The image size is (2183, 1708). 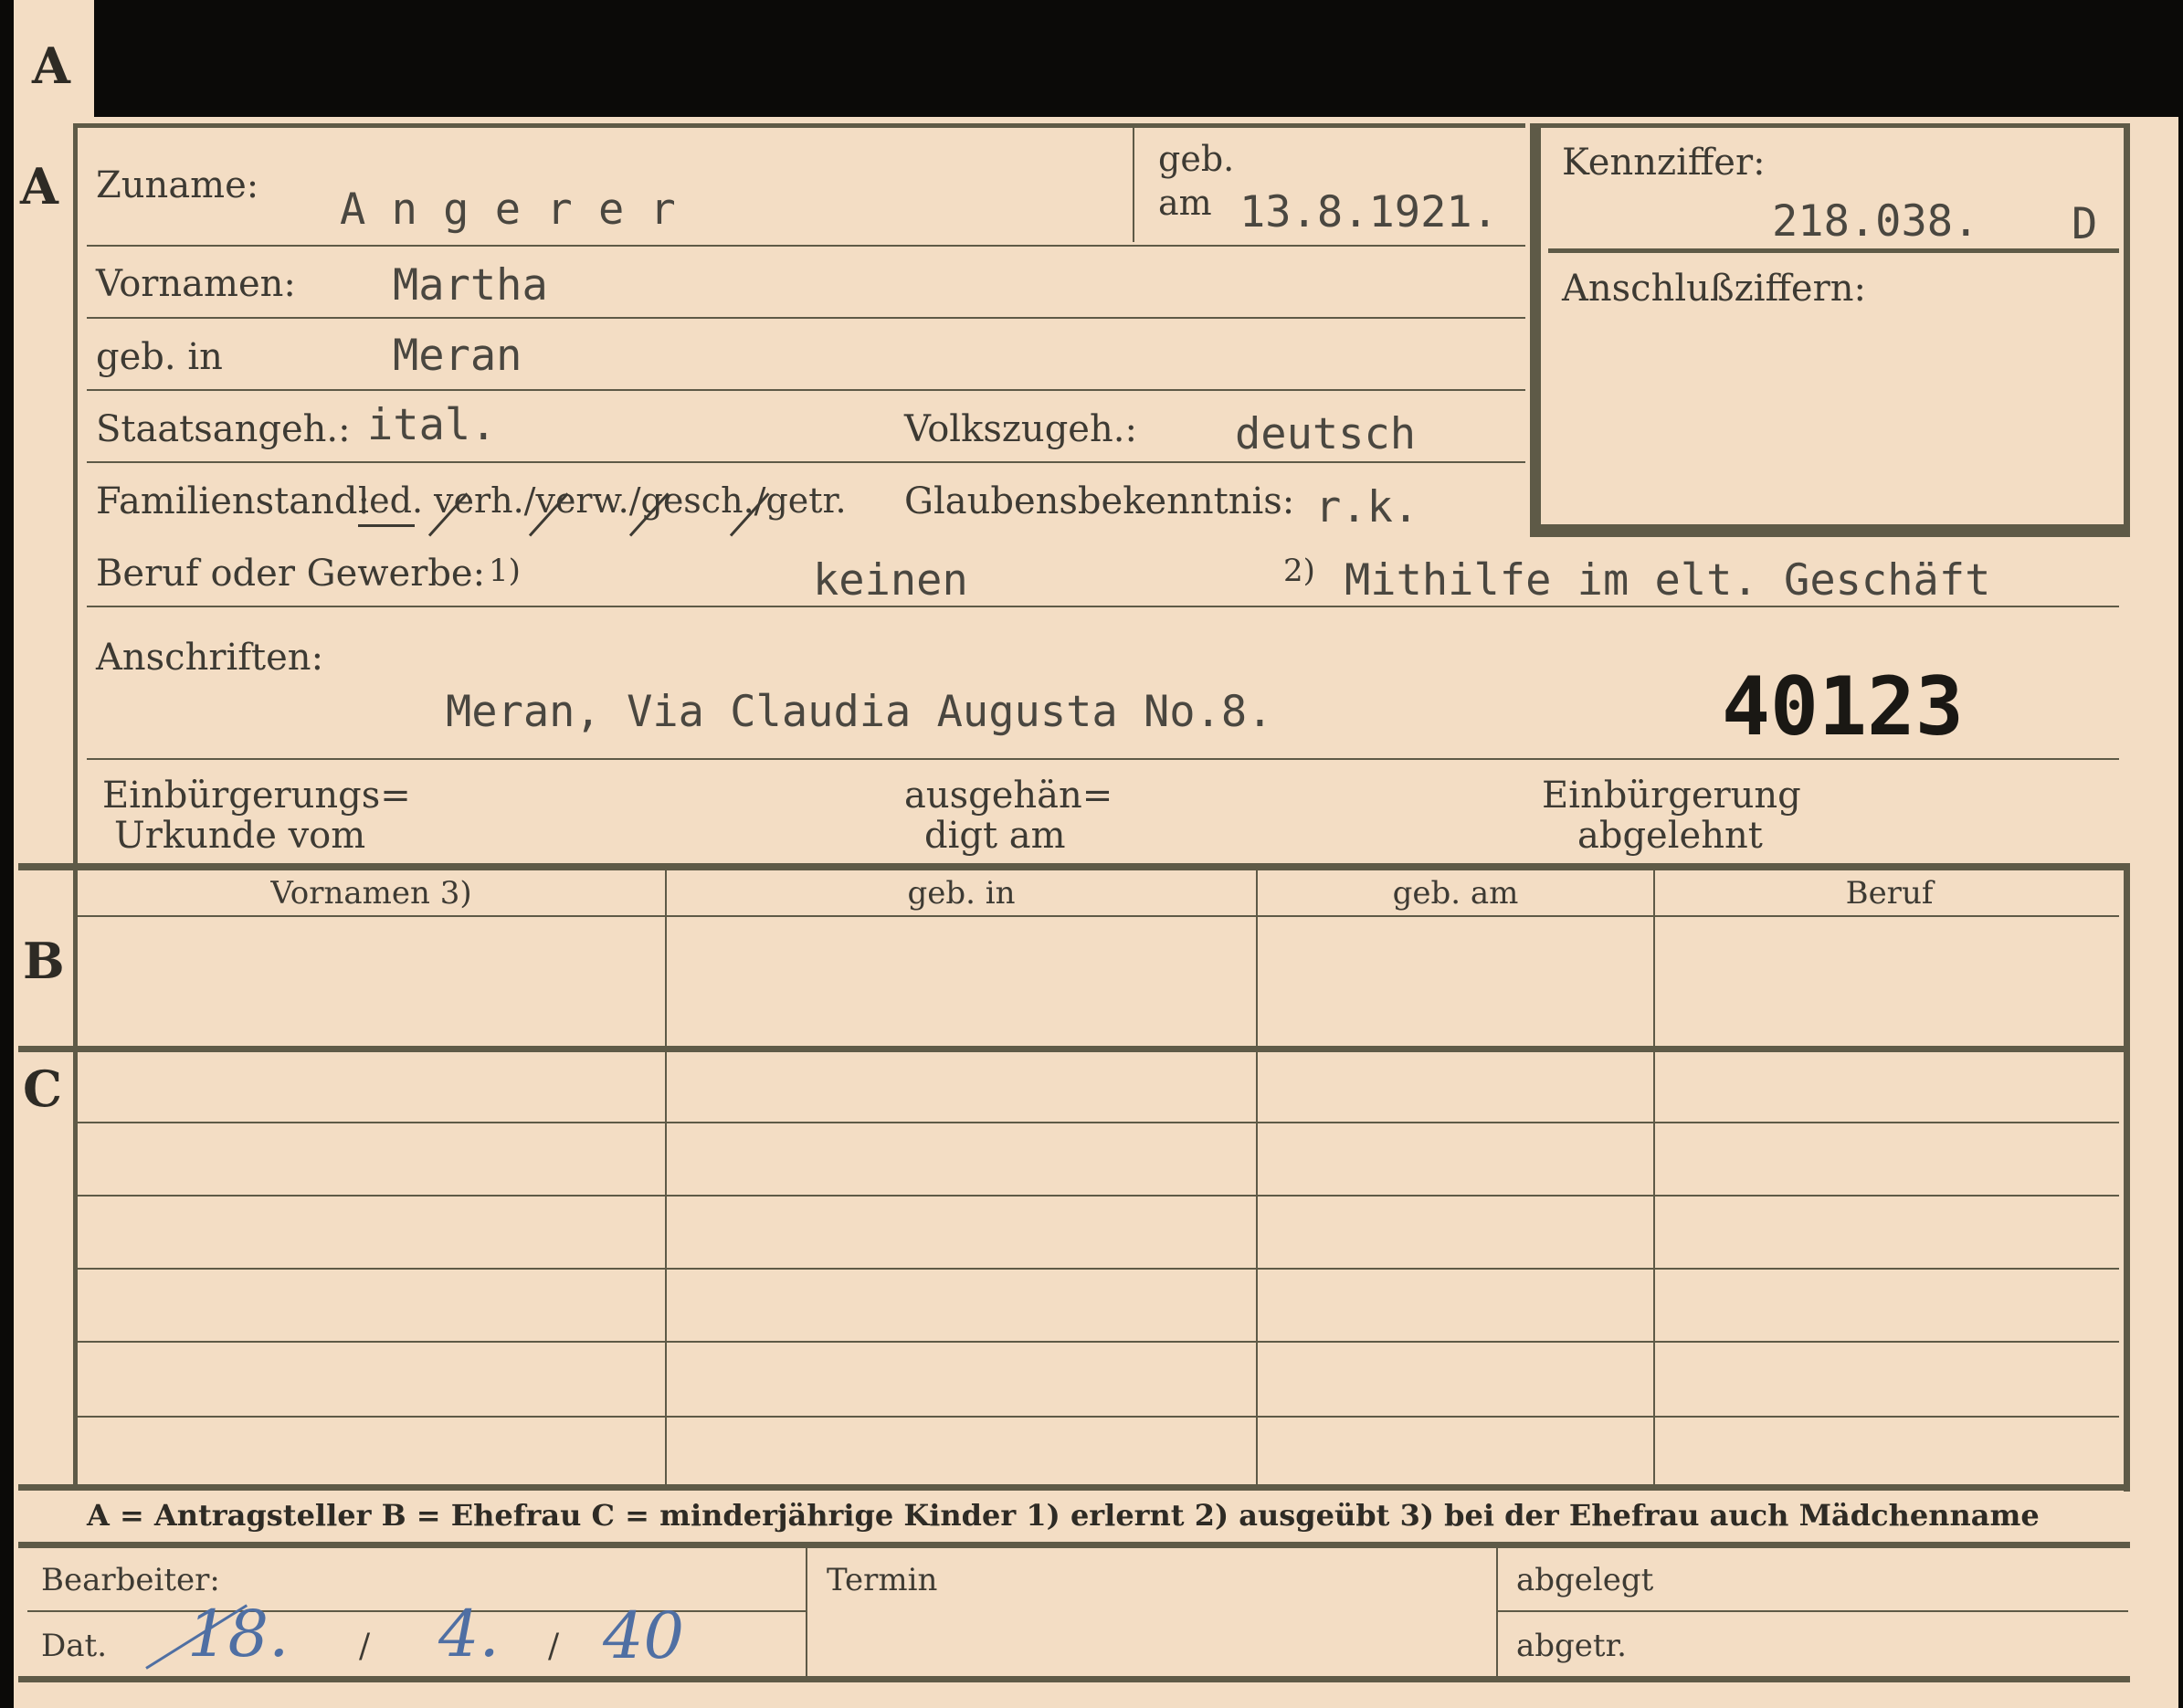 I want to click on birthdate-value: 13.8.1921., so click(x=1368, y=212).